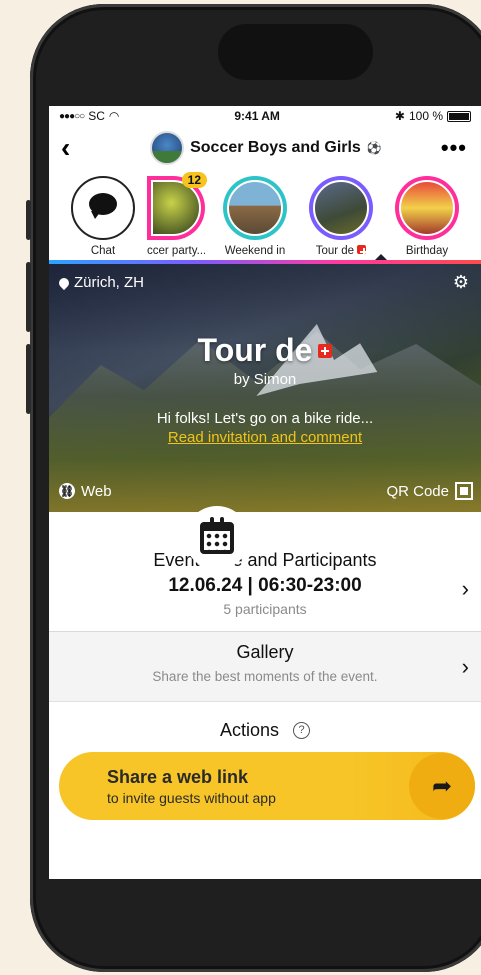  I want to click on story-label: Chat, so click(103, 251).